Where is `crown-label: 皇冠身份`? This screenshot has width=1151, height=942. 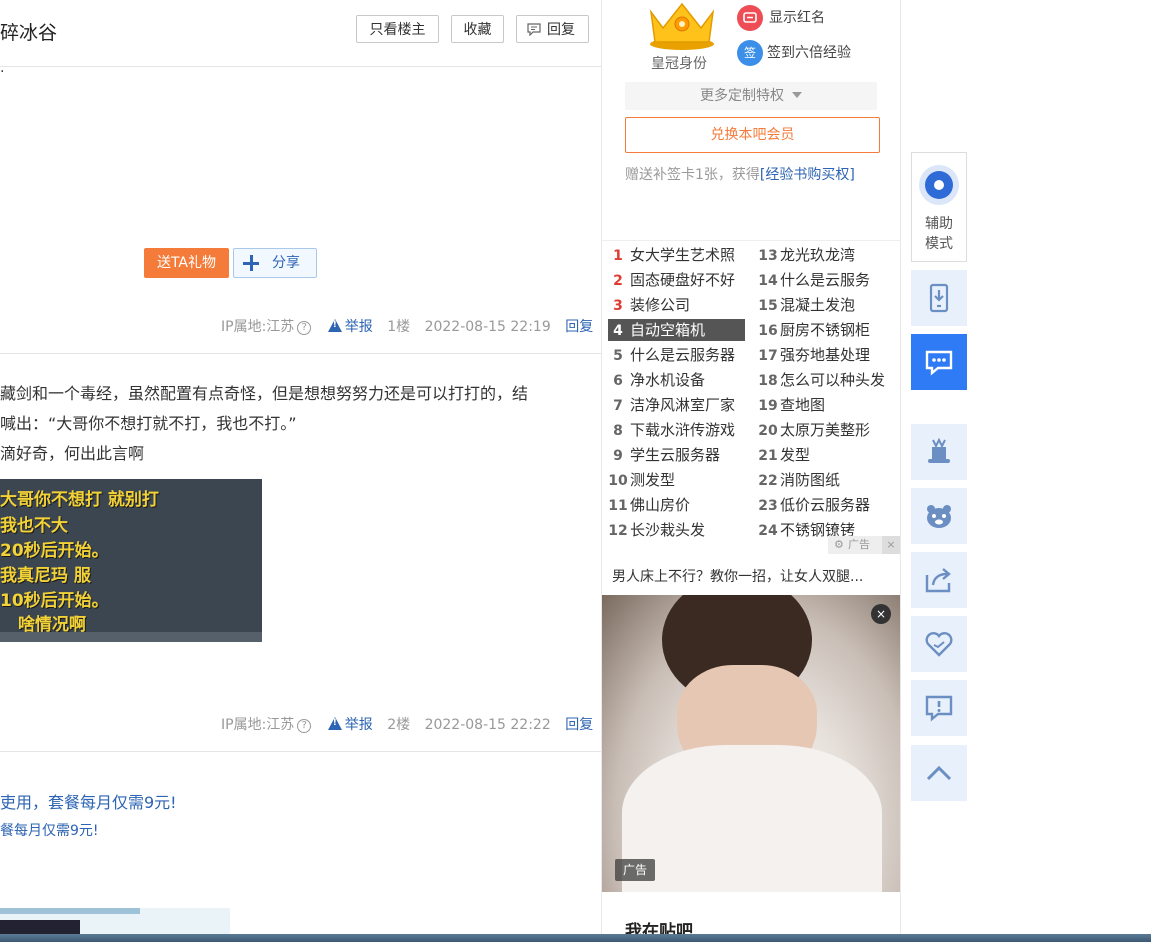 crown-label: 皇冠身份 is located at coordinates (679, 64).